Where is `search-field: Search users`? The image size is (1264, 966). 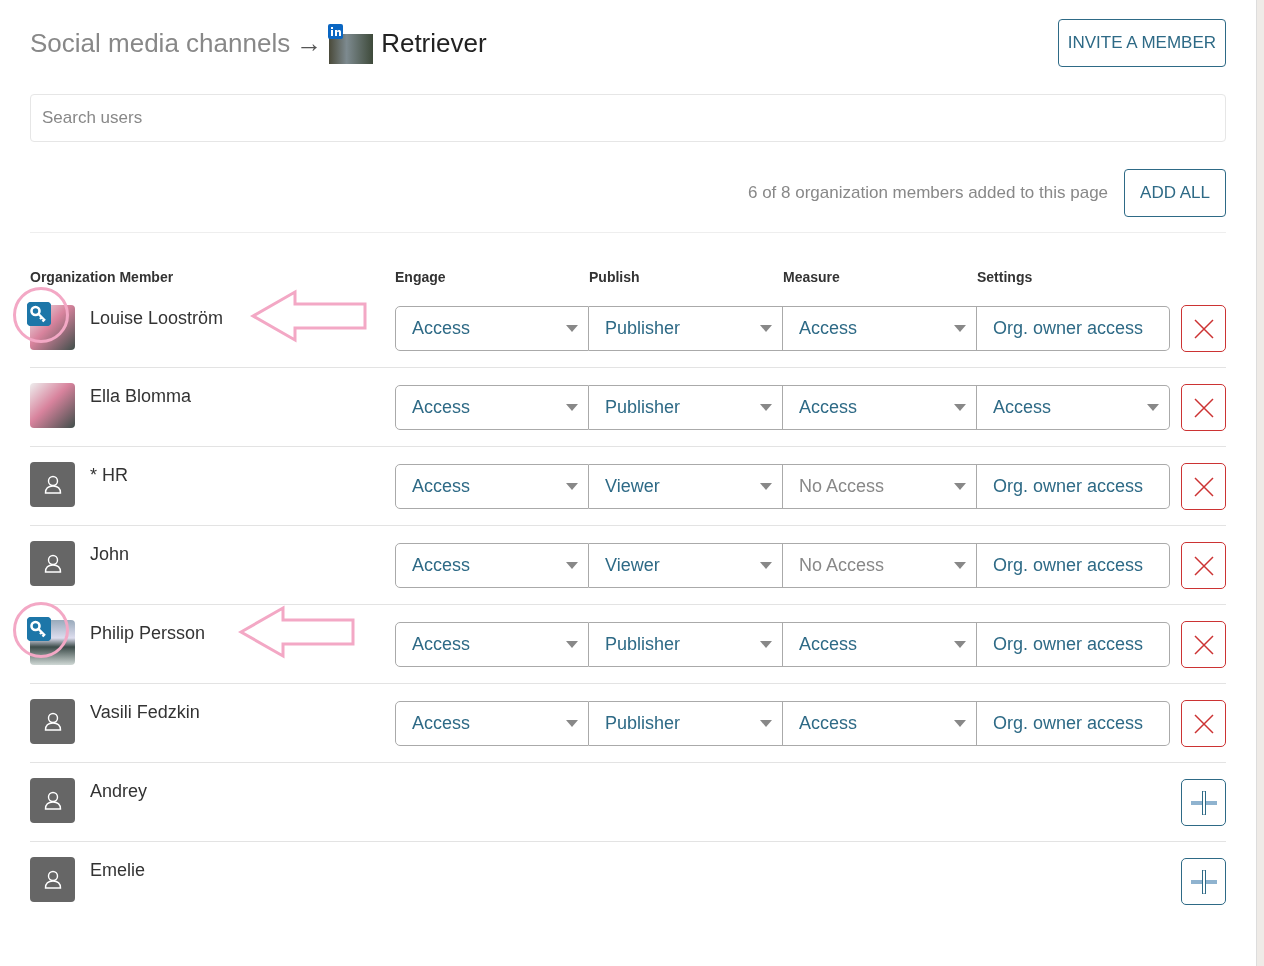 search-field: Search users is located at coordinates (628, 118).